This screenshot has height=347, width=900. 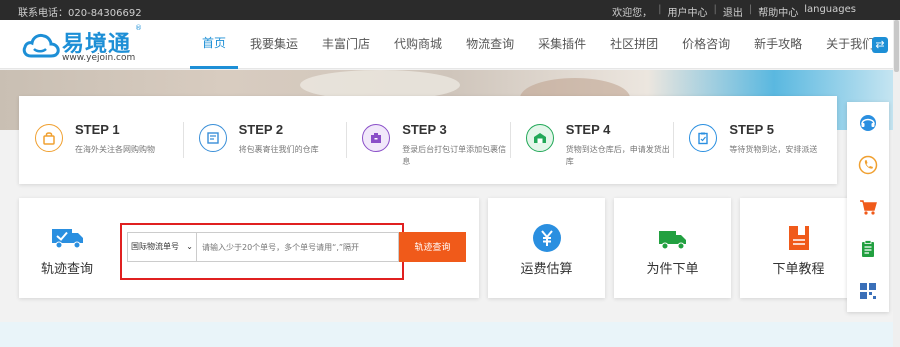 What do you see at coordinates (99, 58) in the screenshot?
I see `logo-url: www.yejoin.com` at bounding box center [99, 58].